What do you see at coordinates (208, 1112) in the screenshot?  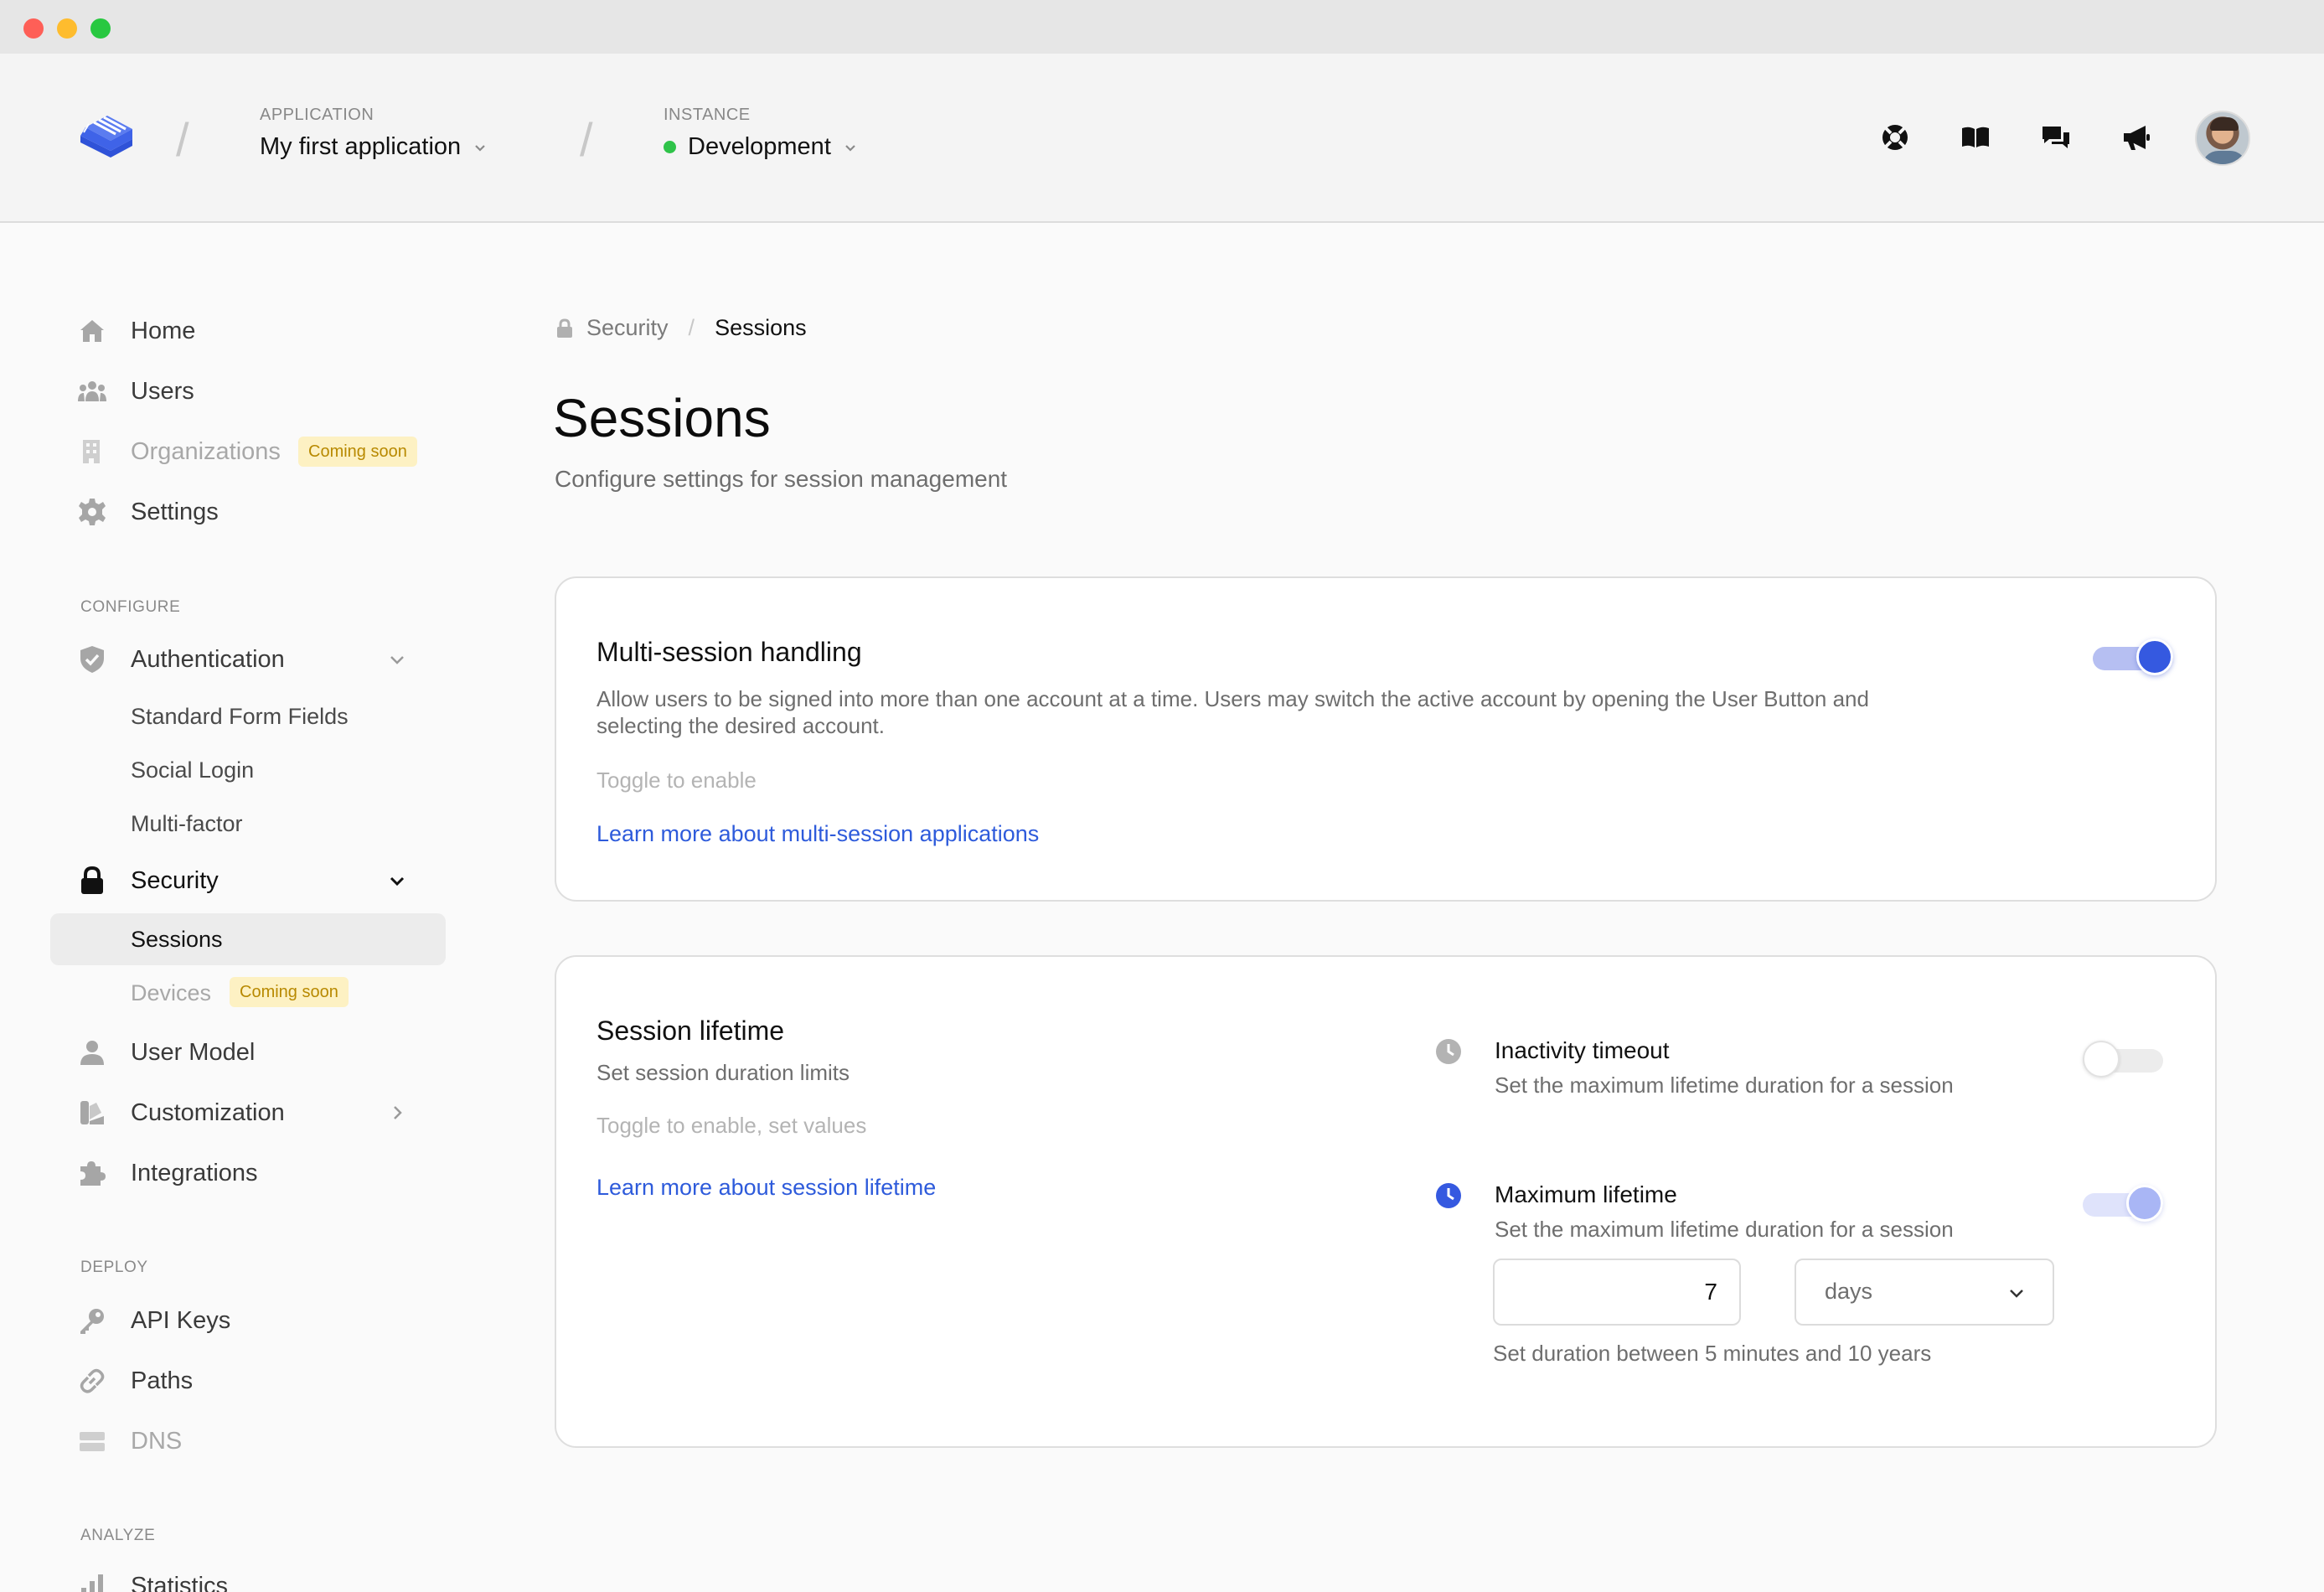 I see `sidebar-item-label: Customization` at bounding box center [208, 1112].